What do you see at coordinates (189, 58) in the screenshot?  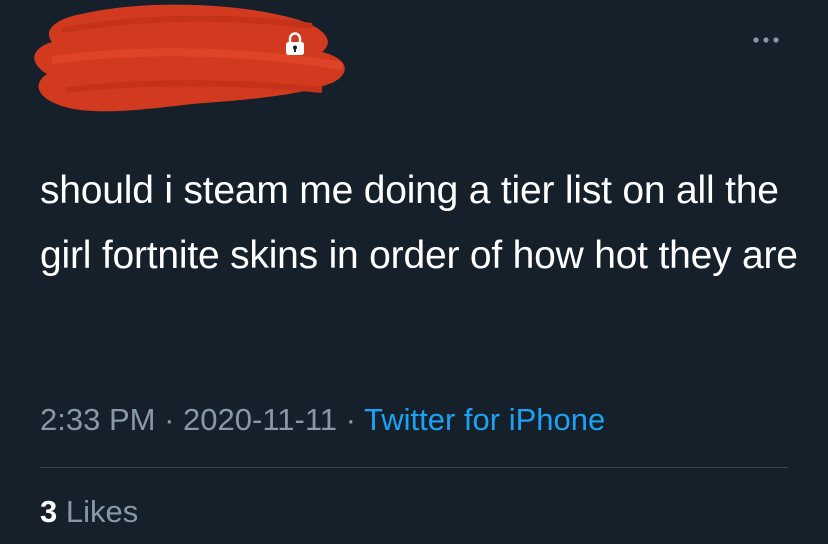 I see `redacted-username-scribble` at bounding box center [189, 58].